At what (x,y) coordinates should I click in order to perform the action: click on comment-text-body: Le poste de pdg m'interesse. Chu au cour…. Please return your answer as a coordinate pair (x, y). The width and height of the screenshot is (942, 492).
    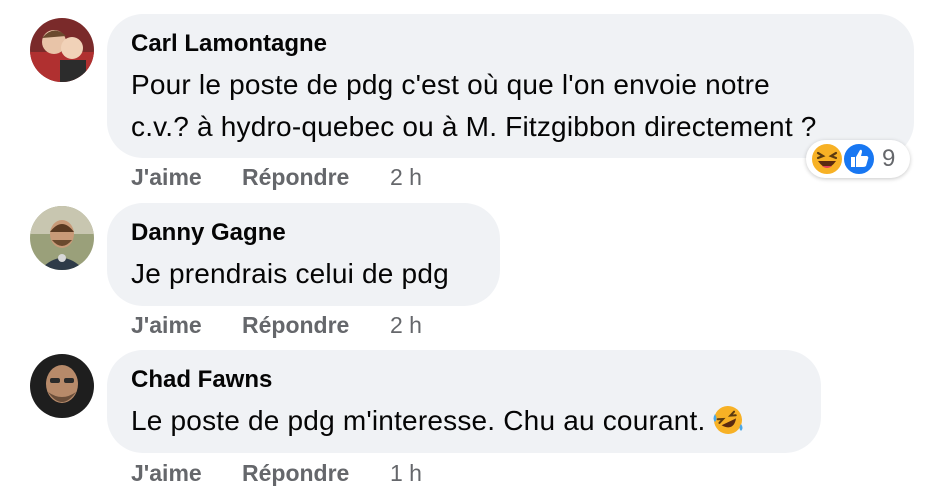
    Looking at the image, I should click on (418, 420).